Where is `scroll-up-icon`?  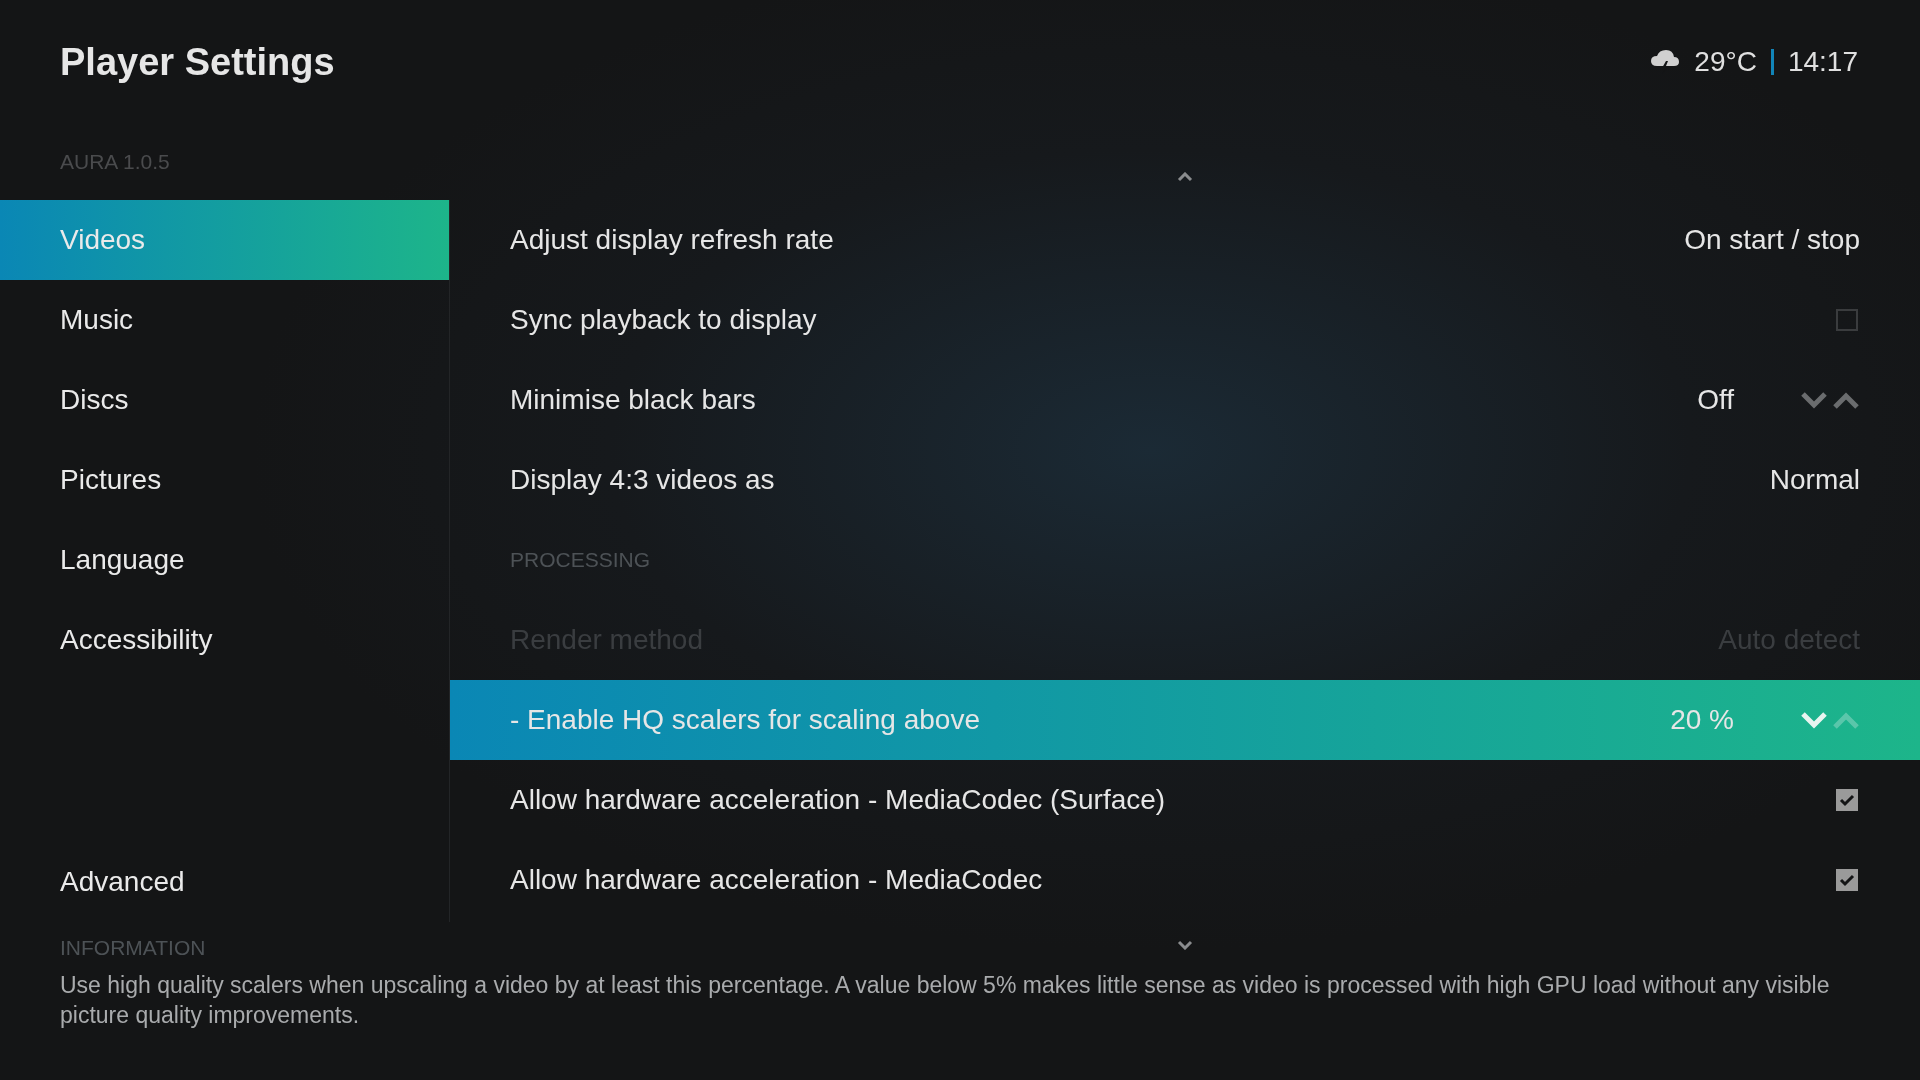
scroll-up-icon is located at coordinates (1185, 177).